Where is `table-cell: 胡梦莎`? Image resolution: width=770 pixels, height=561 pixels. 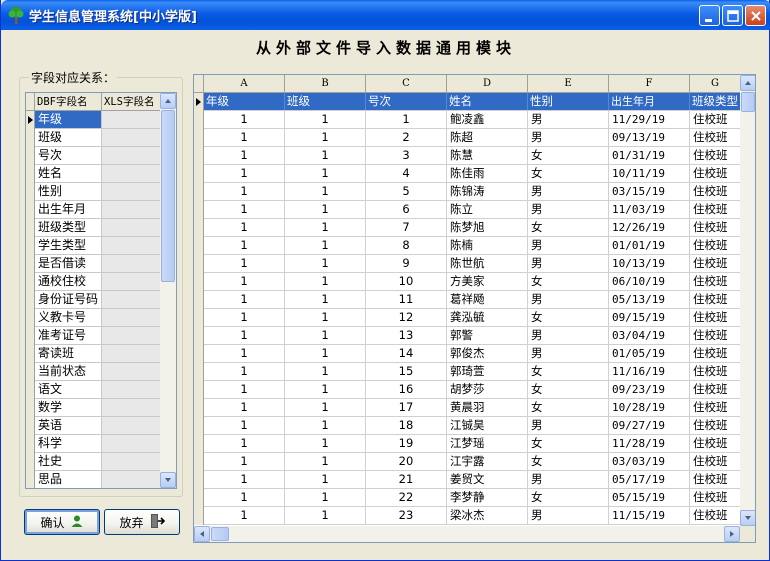
table-cell: 胡梦莎 is located at coordinates (487, 389).